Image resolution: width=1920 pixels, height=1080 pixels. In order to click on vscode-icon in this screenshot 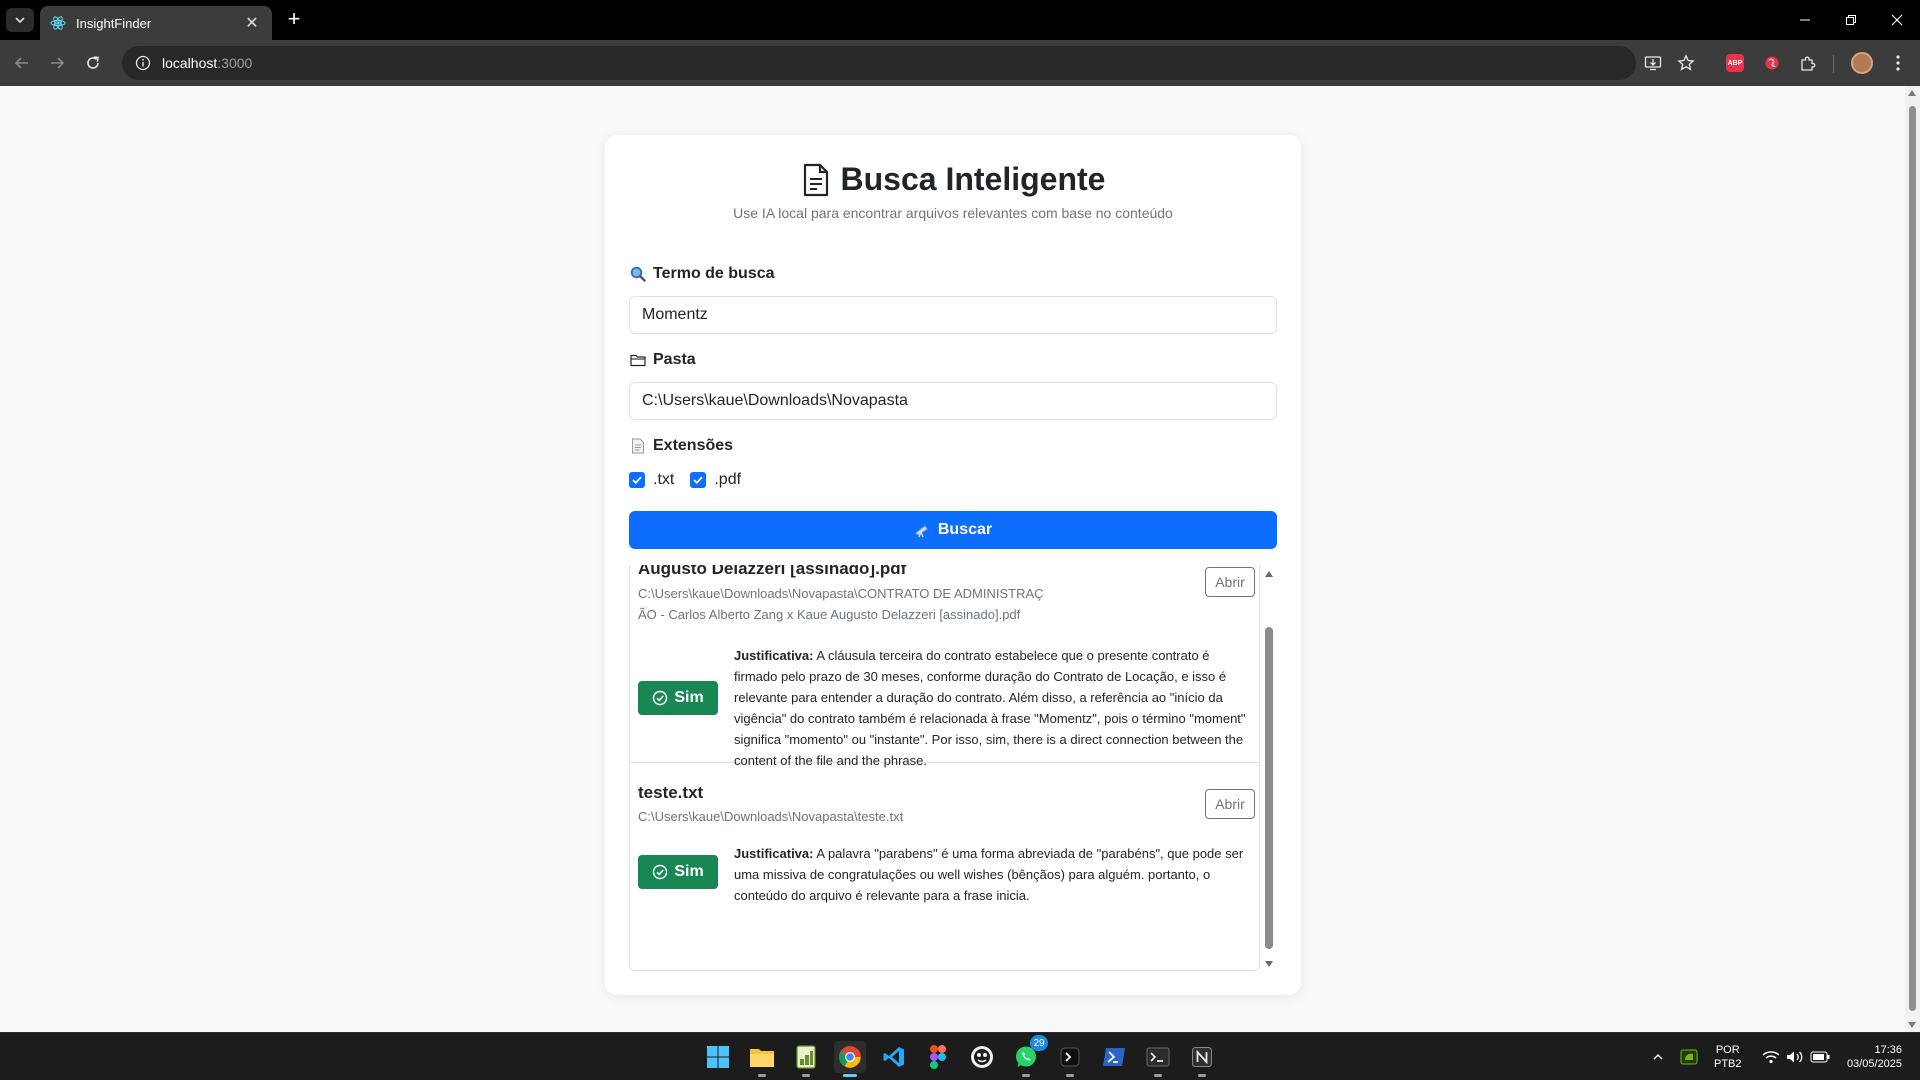, I will do `click(893, 1057)`.